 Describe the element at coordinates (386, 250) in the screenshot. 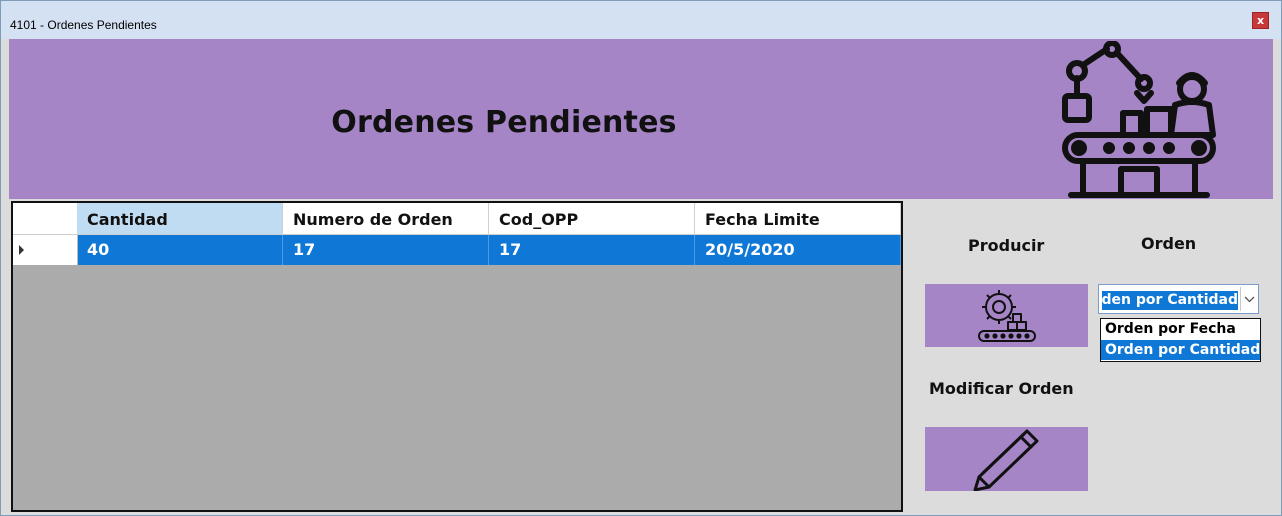

I see `cell-numero-orden: 17` at that location.